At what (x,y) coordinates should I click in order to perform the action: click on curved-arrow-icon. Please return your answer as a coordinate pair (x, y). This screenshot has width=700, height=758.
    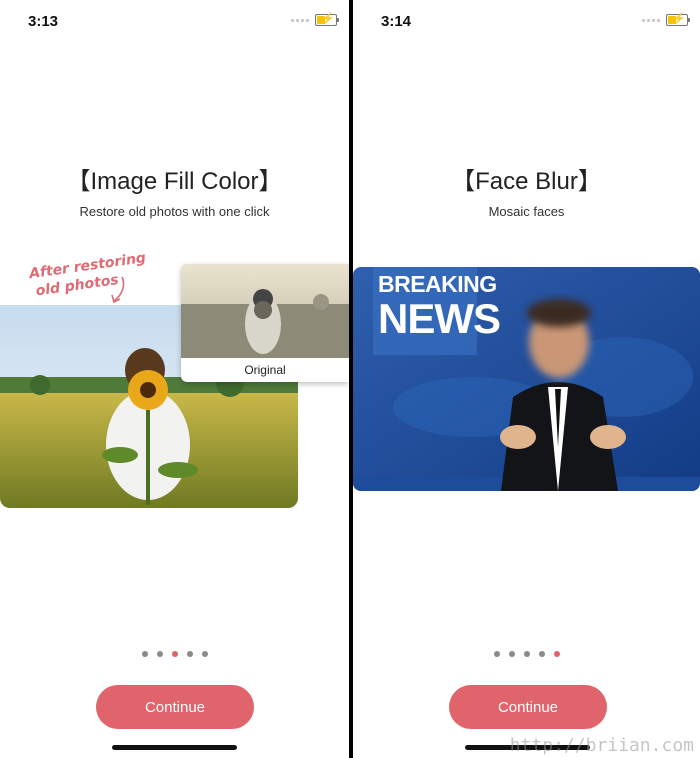
    Looking at the image, I should click on (118, 290).